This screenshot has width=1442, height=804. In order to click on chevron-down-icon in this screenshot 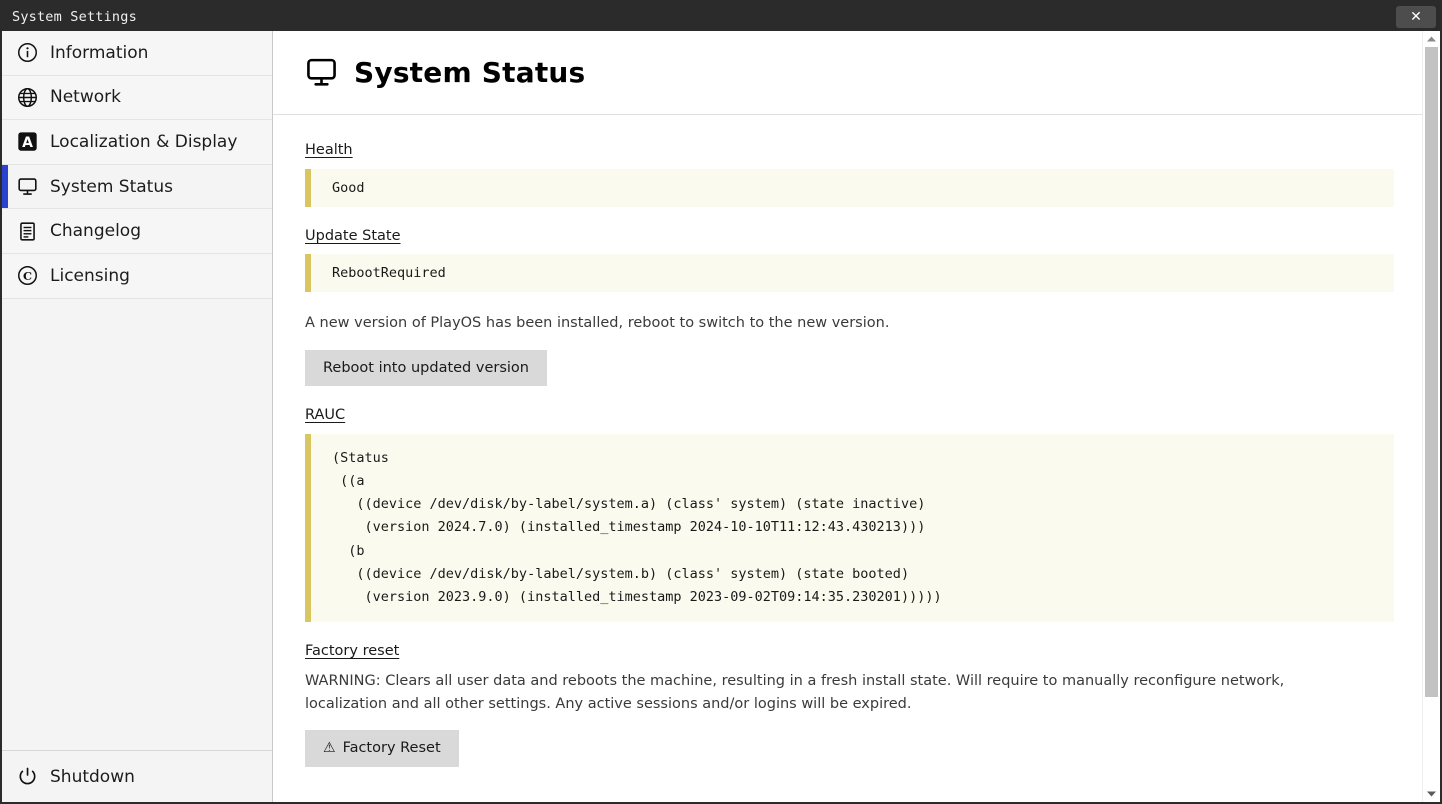, I will do `click(1431, 794)`.